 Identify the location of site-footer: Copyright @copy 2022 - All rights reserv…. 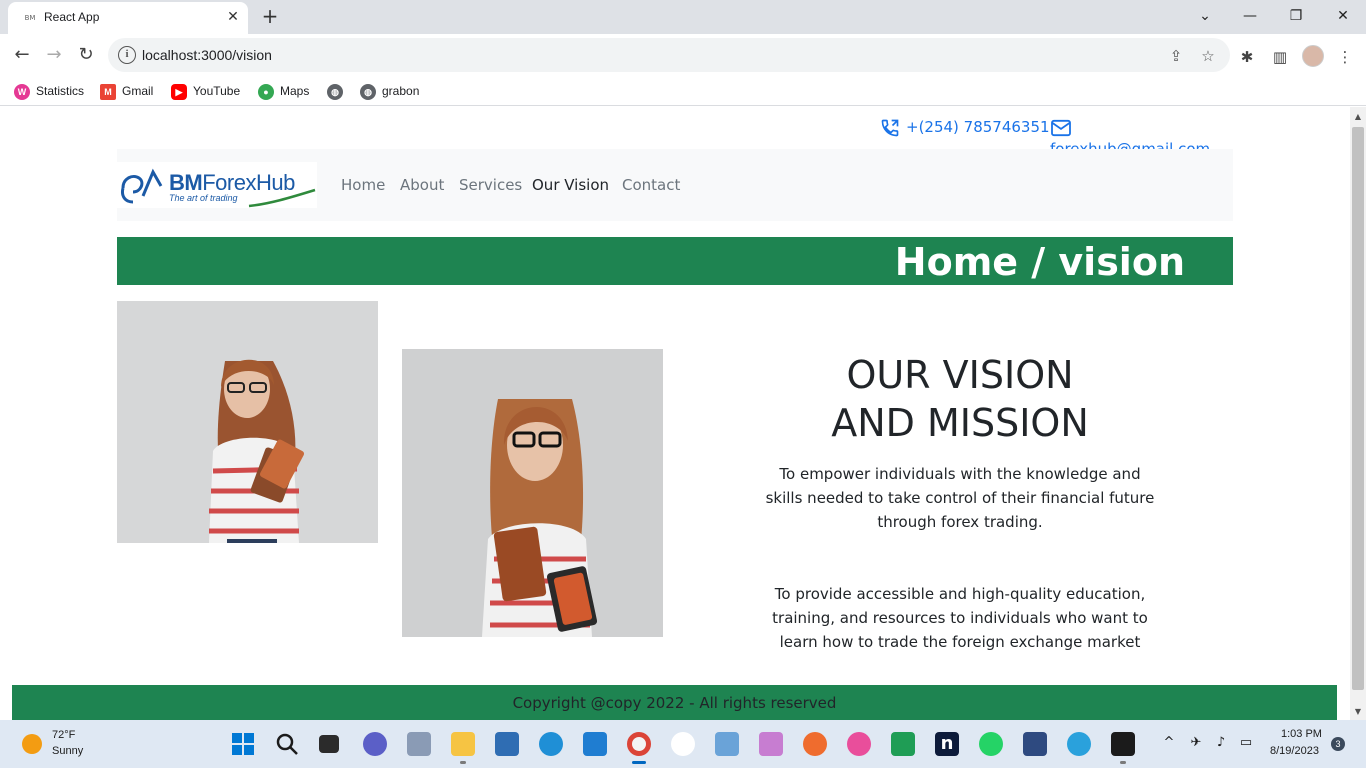
(674, 702).